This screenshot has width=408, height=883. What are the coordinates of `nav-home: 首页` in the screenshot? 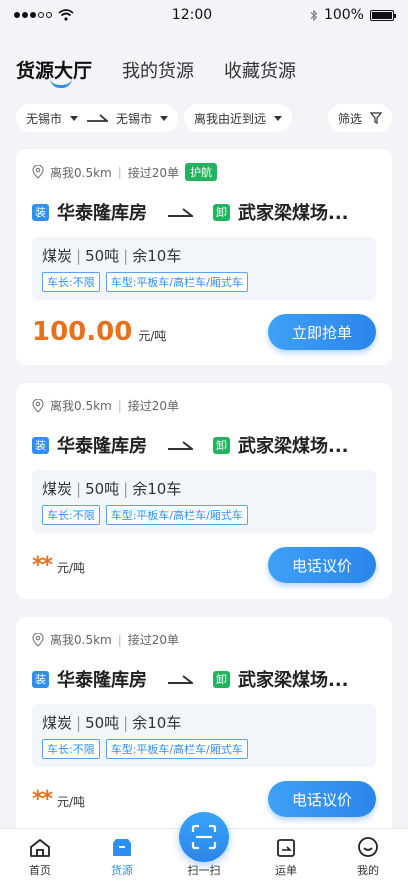 It's located at (40, 856).